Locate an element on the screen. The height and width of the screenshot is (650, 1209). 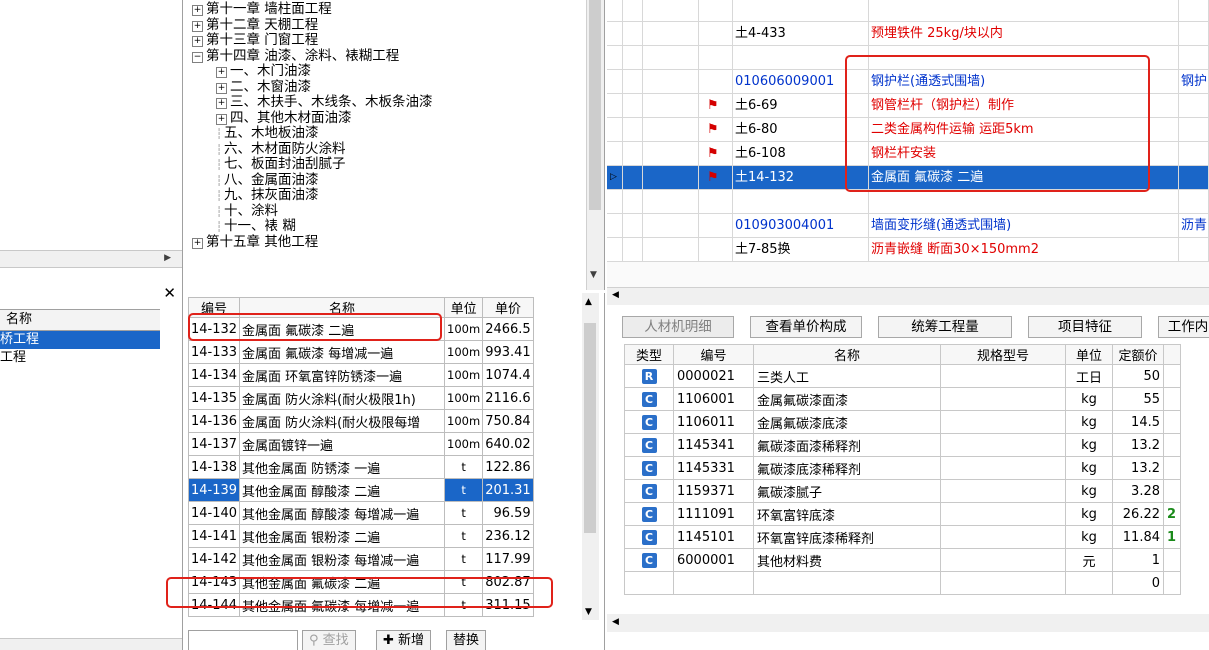
table-row: 14-143 其他金属面 氟碳漆 二遍 t 802.87 is located at coordinates (360, 582).